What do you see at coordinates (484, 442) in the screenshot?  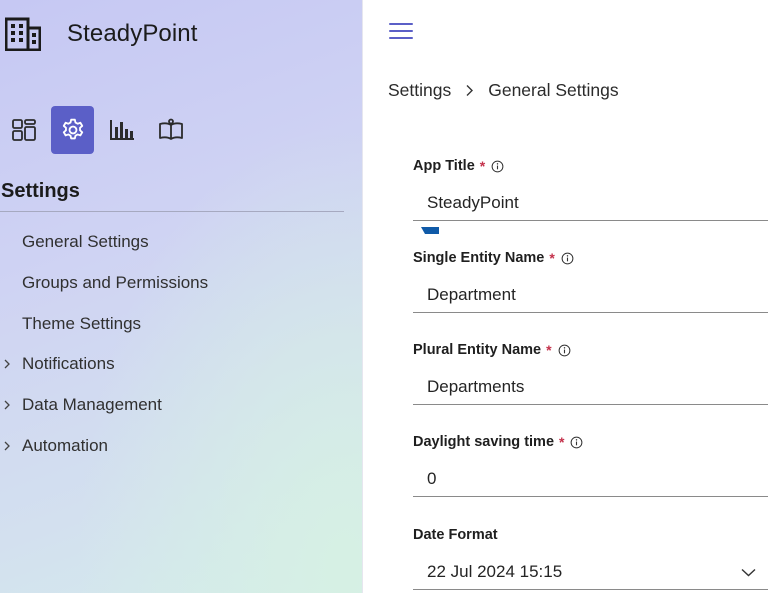 I see `field-label: Daylight saving time` at bounding box center [484, 442].